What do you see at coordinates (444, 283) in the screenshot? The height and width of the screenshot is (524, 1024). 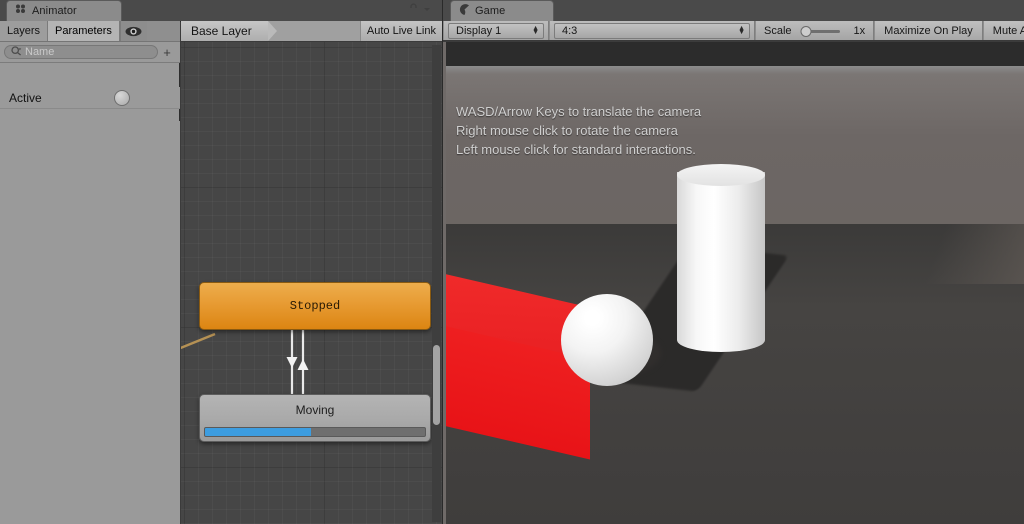 I see `game-view-left-edge` at bounding box center [444, 283].